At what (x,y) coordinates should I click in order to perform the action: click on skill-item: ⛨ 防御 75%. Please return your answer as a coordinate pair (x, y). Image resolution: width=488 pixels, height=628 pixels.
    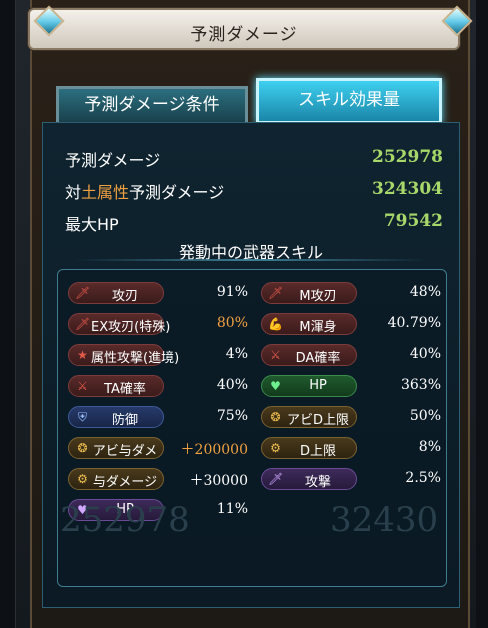
    Looking at the image, I should click on (158, 418).